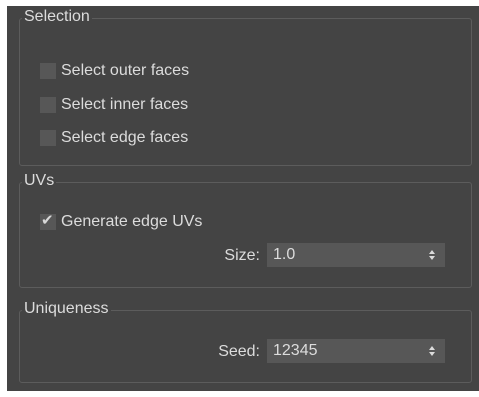  Describe the element at coordinates (349, 255) in the screenshot. I see `size-value: 1.0` at that location.